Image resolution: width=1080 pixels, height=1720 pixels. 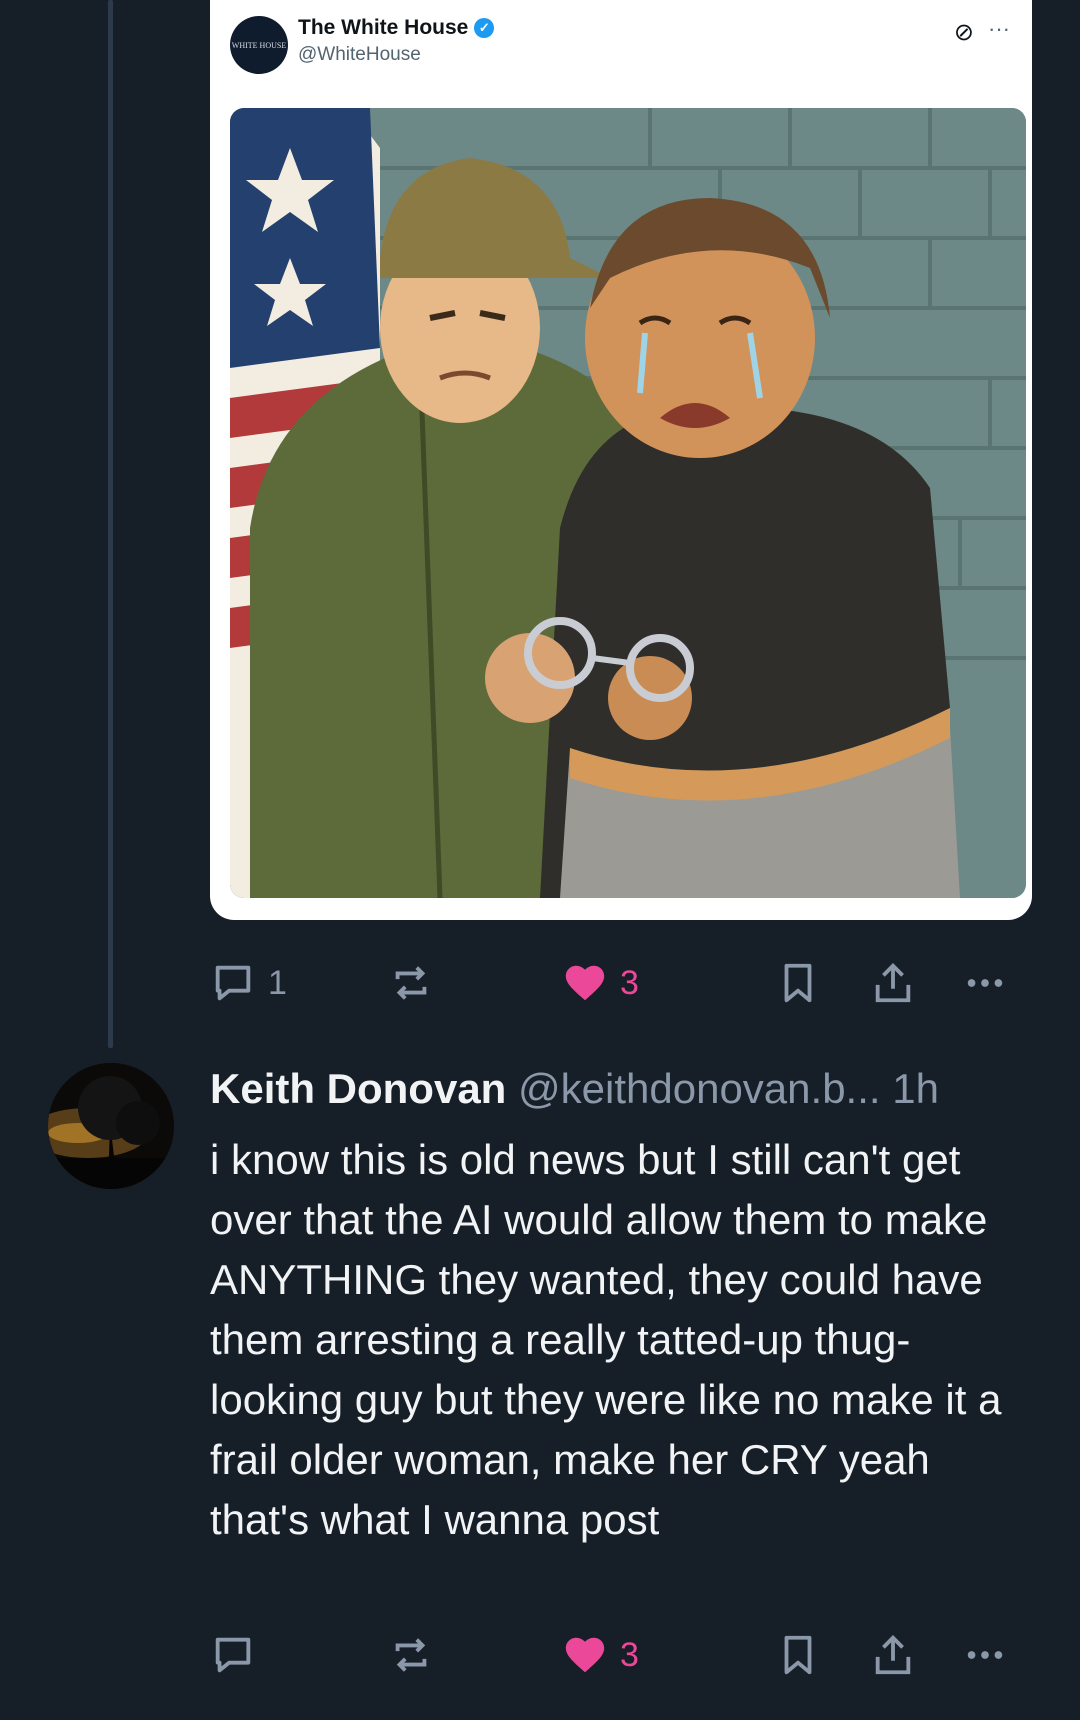 What do you see at coordinates (964, 32) in the screenshot?
I see `grok-icon: ⊘` at bounding box center [964, 32].